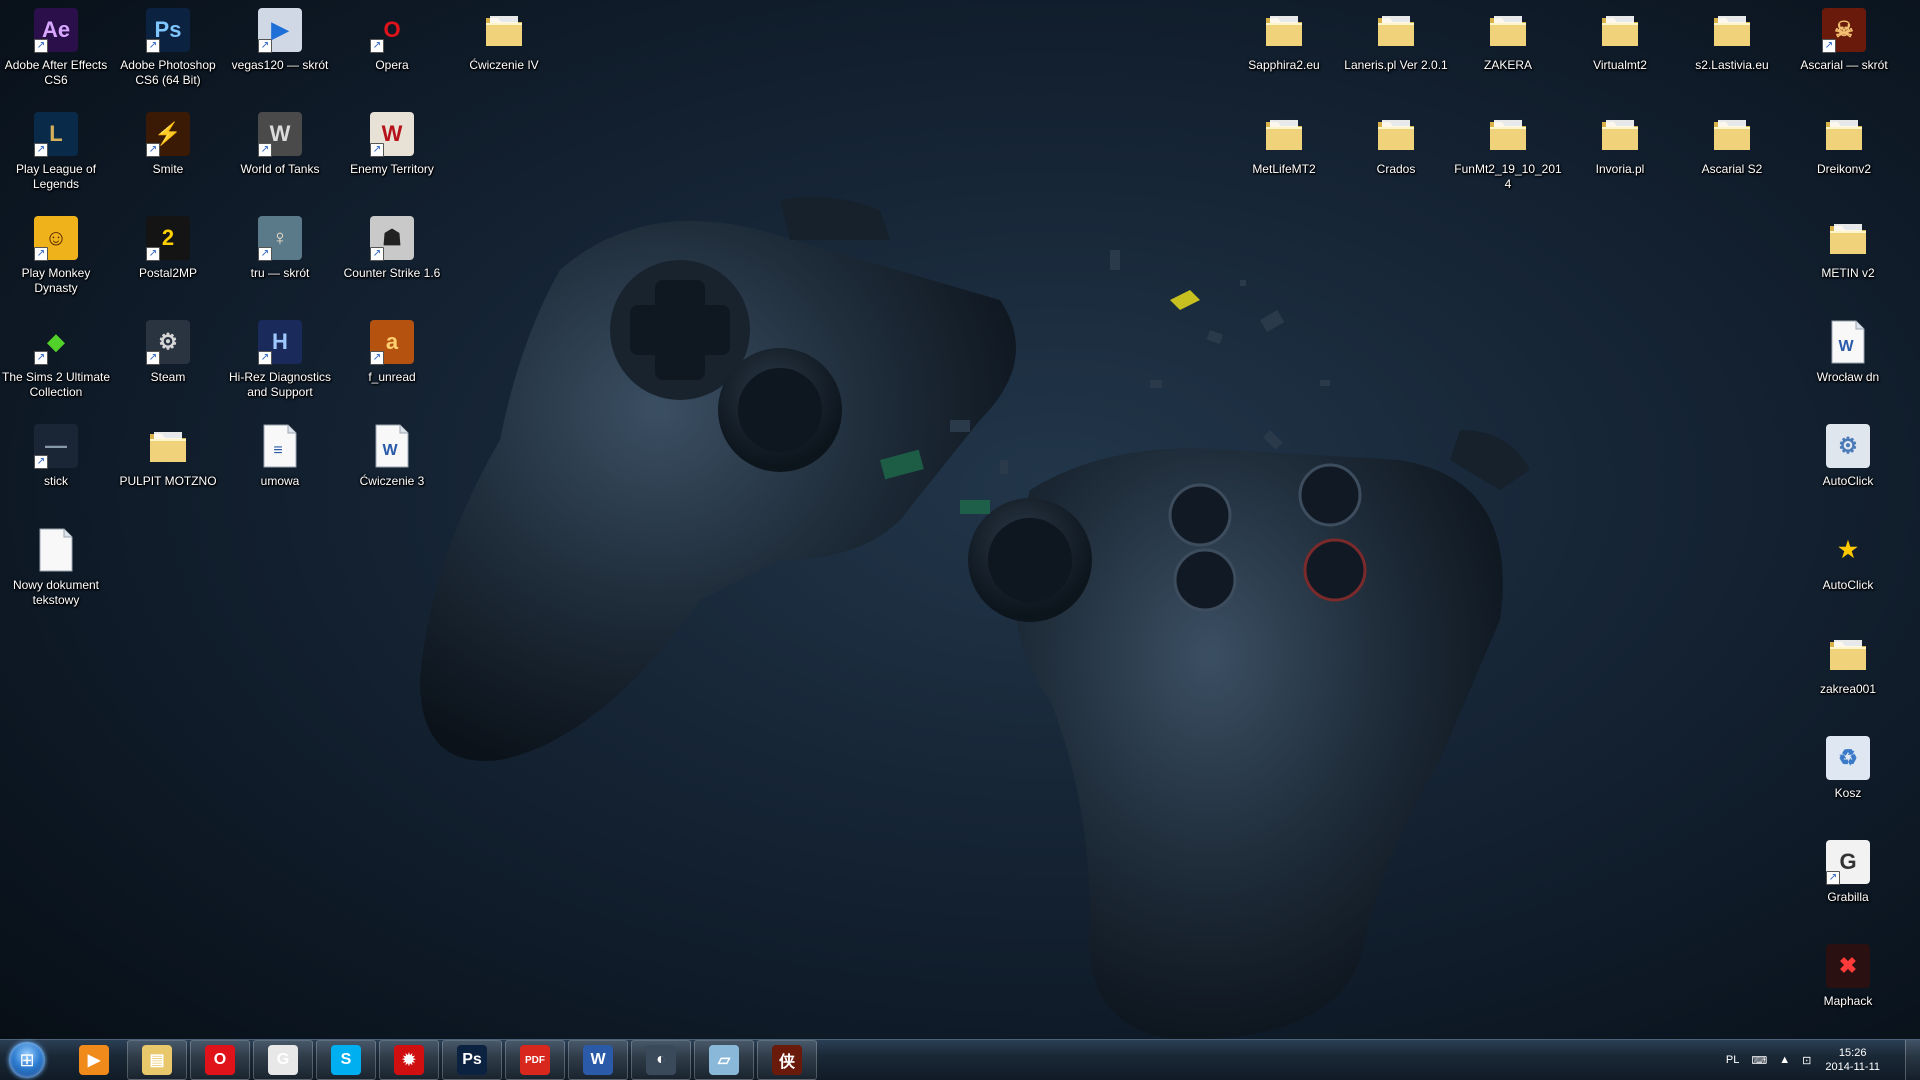 This screenshot has width=1920, height=1080. What do you see at coordinates (56, 362) in the screenshot?
I see `desktop-icon: ◆ ↗ The Sims 2 Ultimate Collection` at bounding box center [56, 362].